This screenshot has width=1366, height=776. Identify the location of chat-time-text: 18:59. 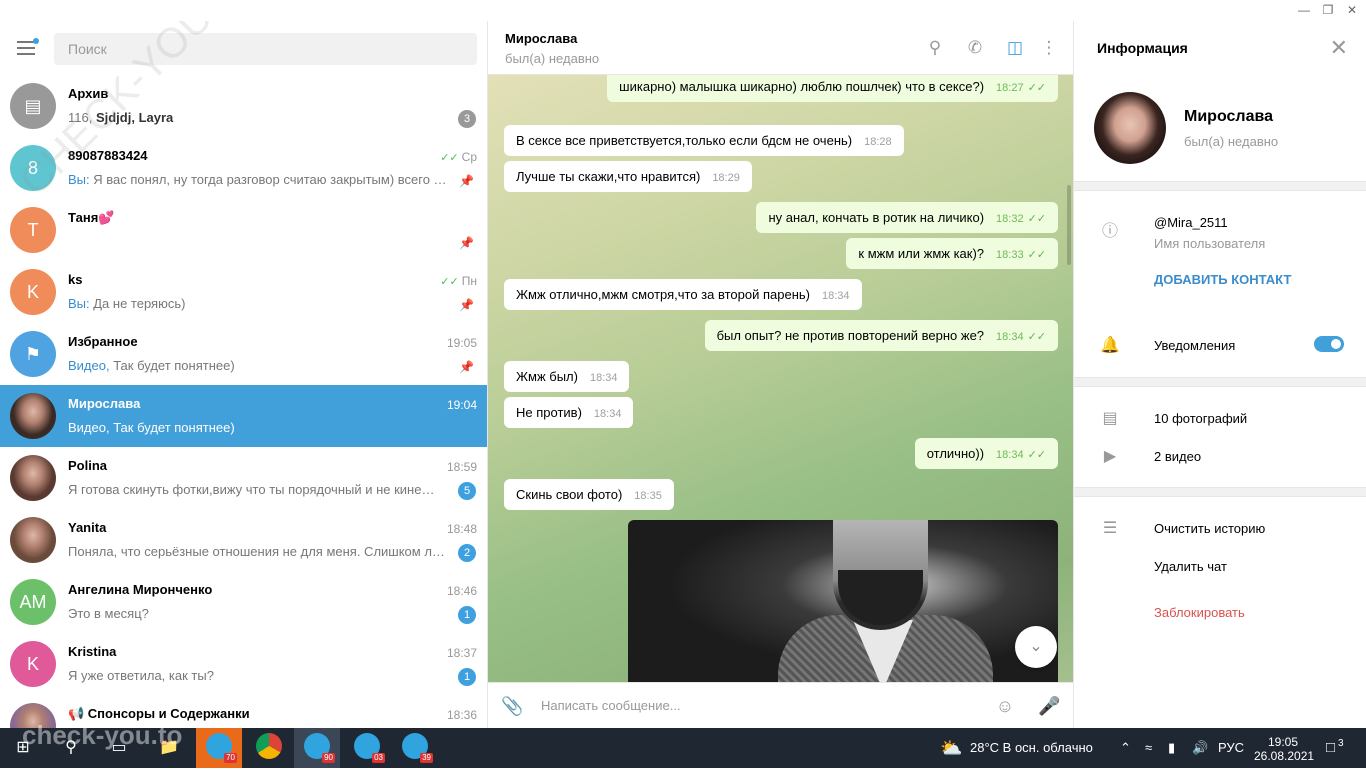
(461, 467).